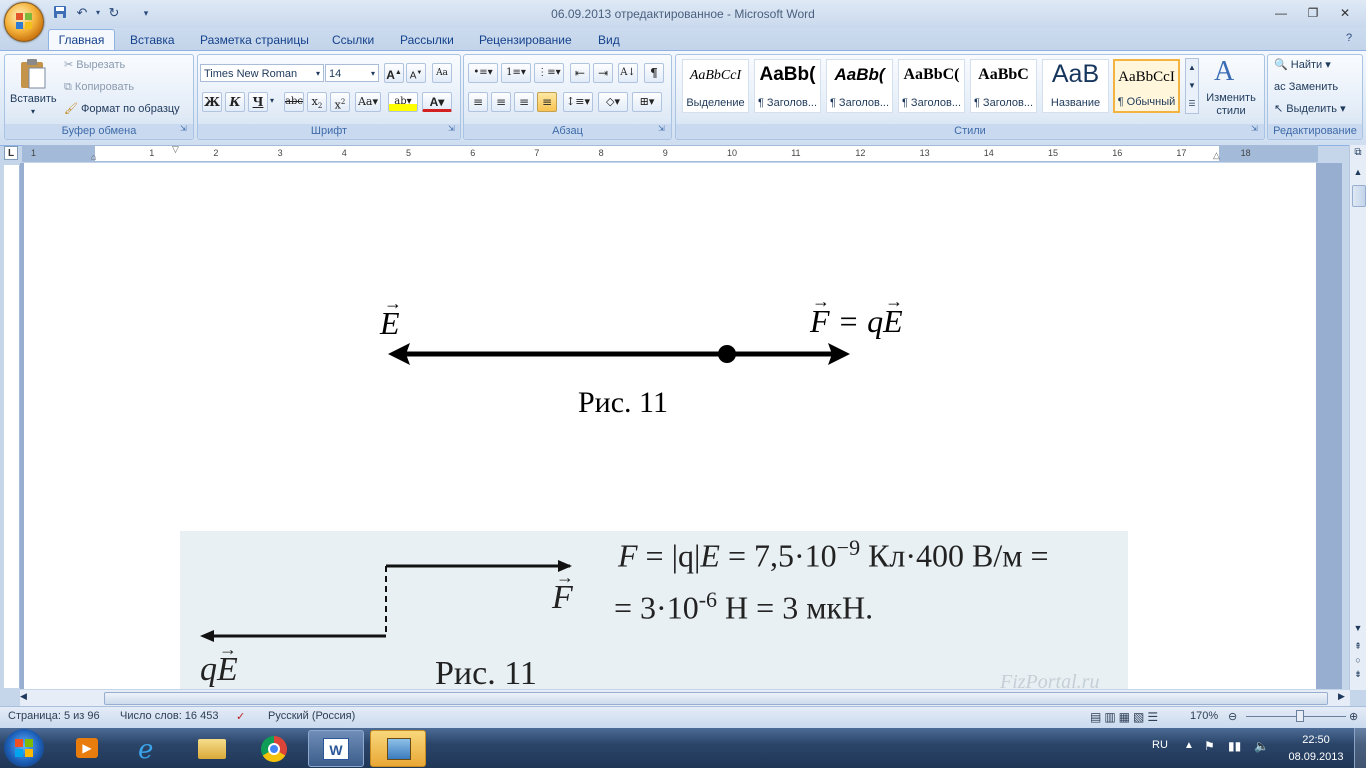 Image resolution: width=1366 pixels, height=768 pixels. What do you see at coordinates (1358, 660) in the screenshot?
I see `browse-object-icon: ○` at bounding box center [1358, 660].